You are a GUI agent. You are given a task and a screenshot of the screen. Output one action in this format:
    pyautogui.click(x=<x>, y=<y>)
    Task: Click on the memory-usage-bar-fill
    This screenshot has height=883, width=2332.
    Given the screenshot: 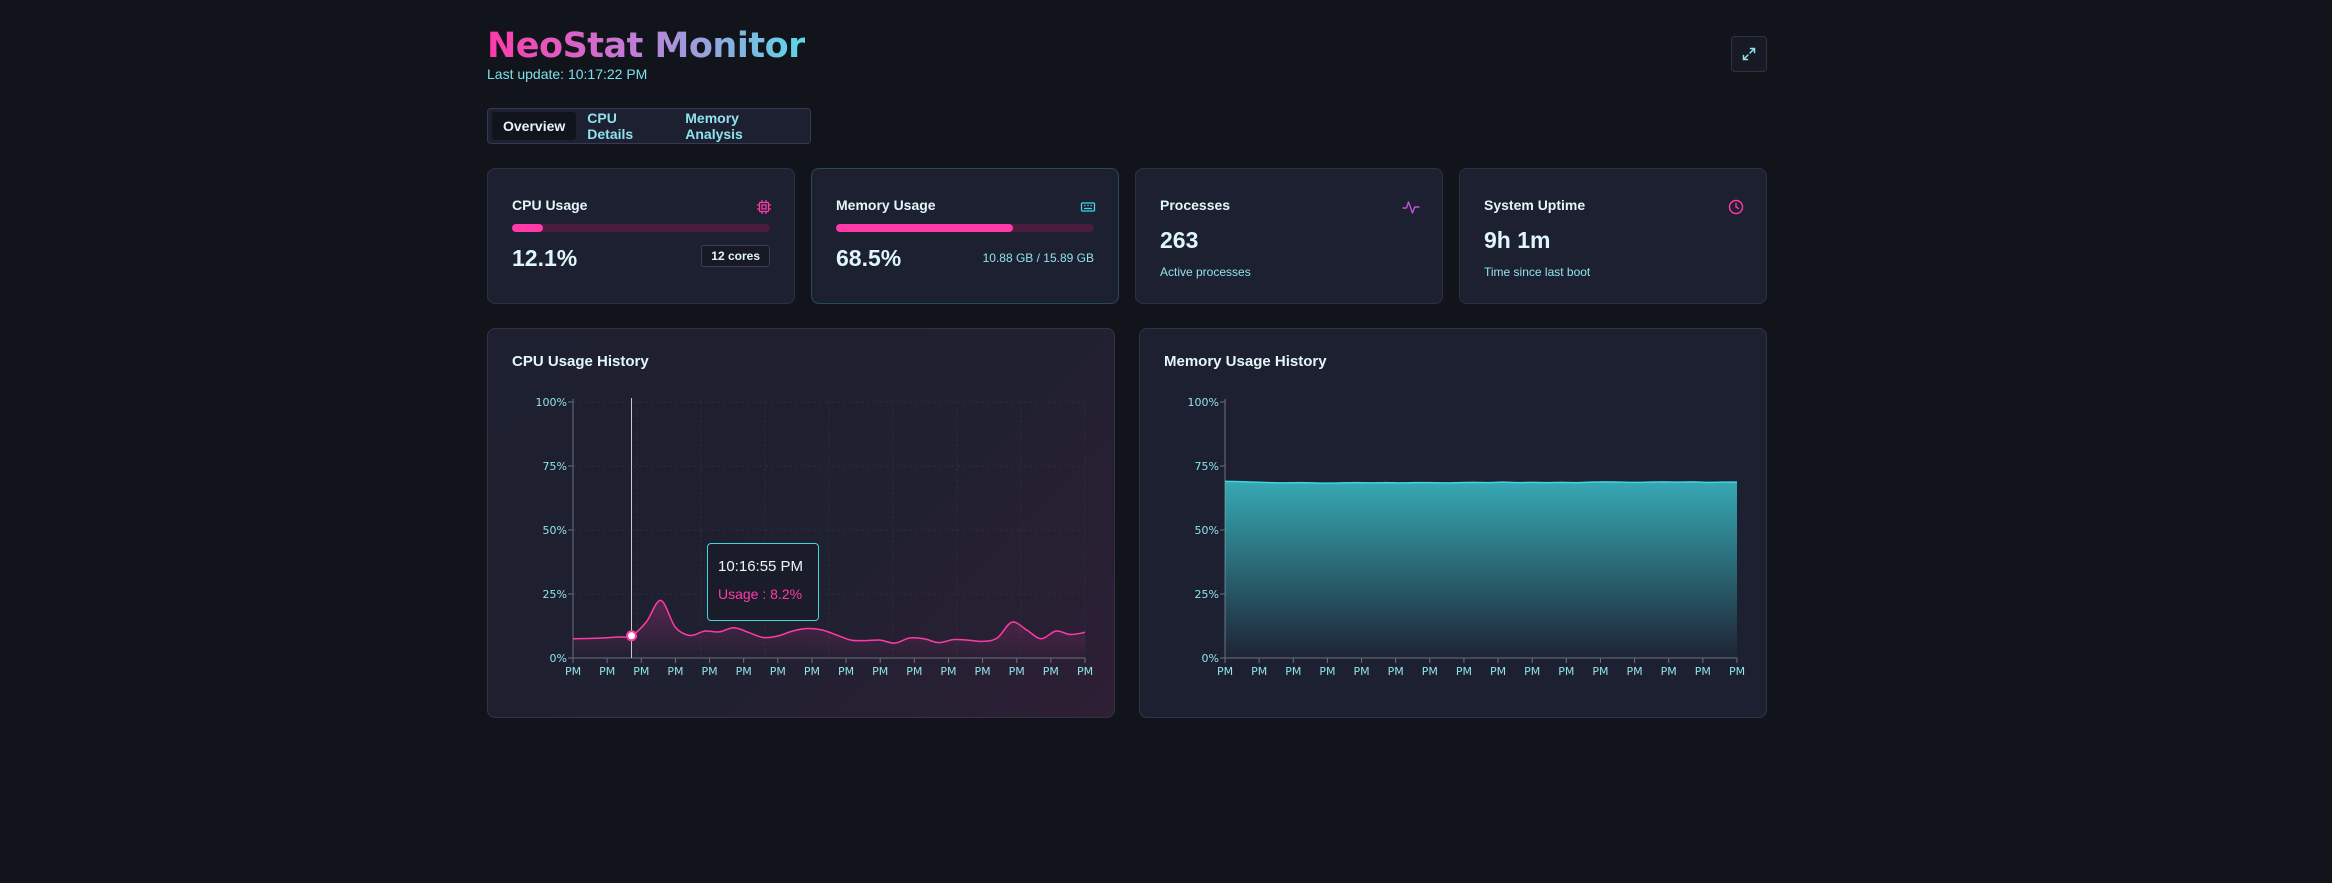 What is the action you would take?
    pyautogui.click(x=924, y=228)
    